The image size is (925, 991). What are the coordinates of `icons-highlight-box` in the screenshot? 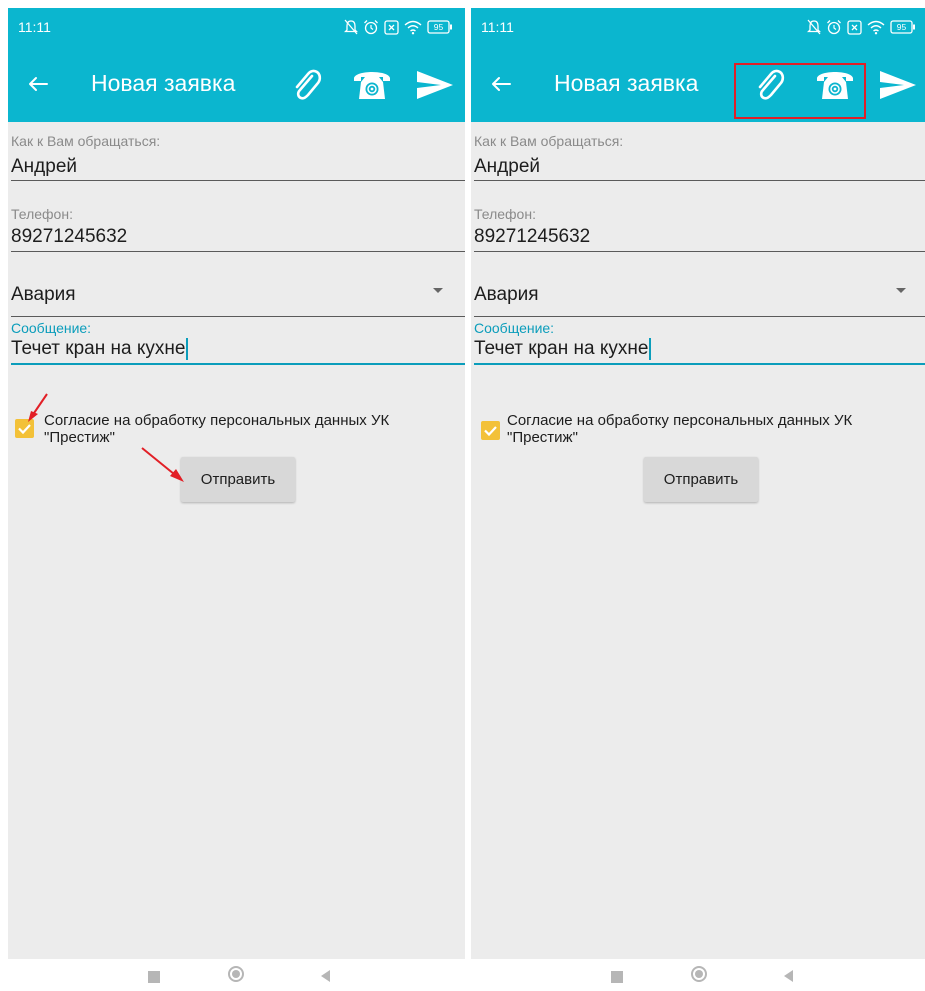 It's located at (800, 91).